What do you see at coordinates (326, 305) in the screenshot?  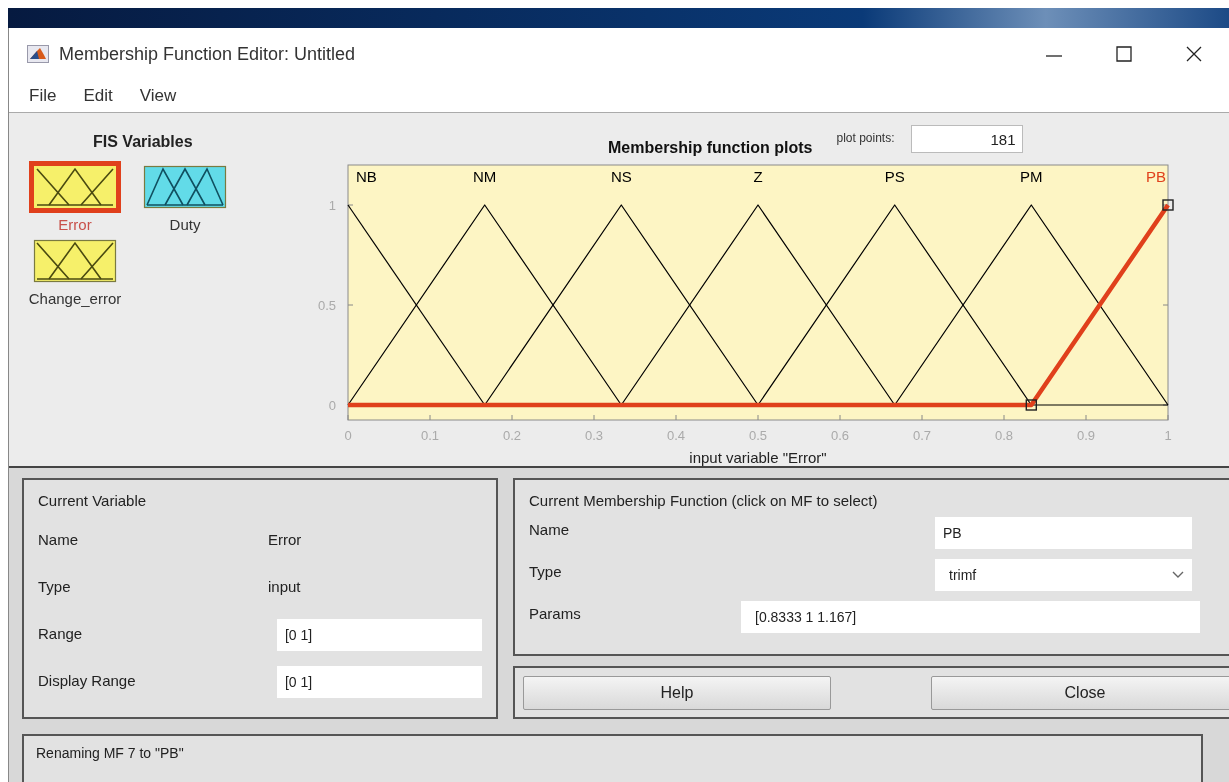 I see `y-tick-label: 0.5` at bounding box center [326, 305].